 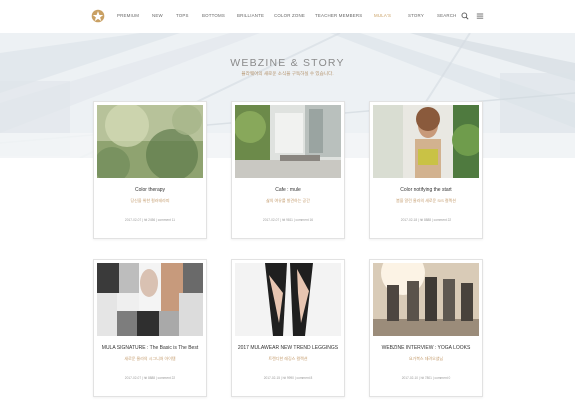 What do you see at coordinates (150, 200) in the screenshot?
I see `card-description: 당신을 위한 컬러테라피` at bounding box center [150, 200].